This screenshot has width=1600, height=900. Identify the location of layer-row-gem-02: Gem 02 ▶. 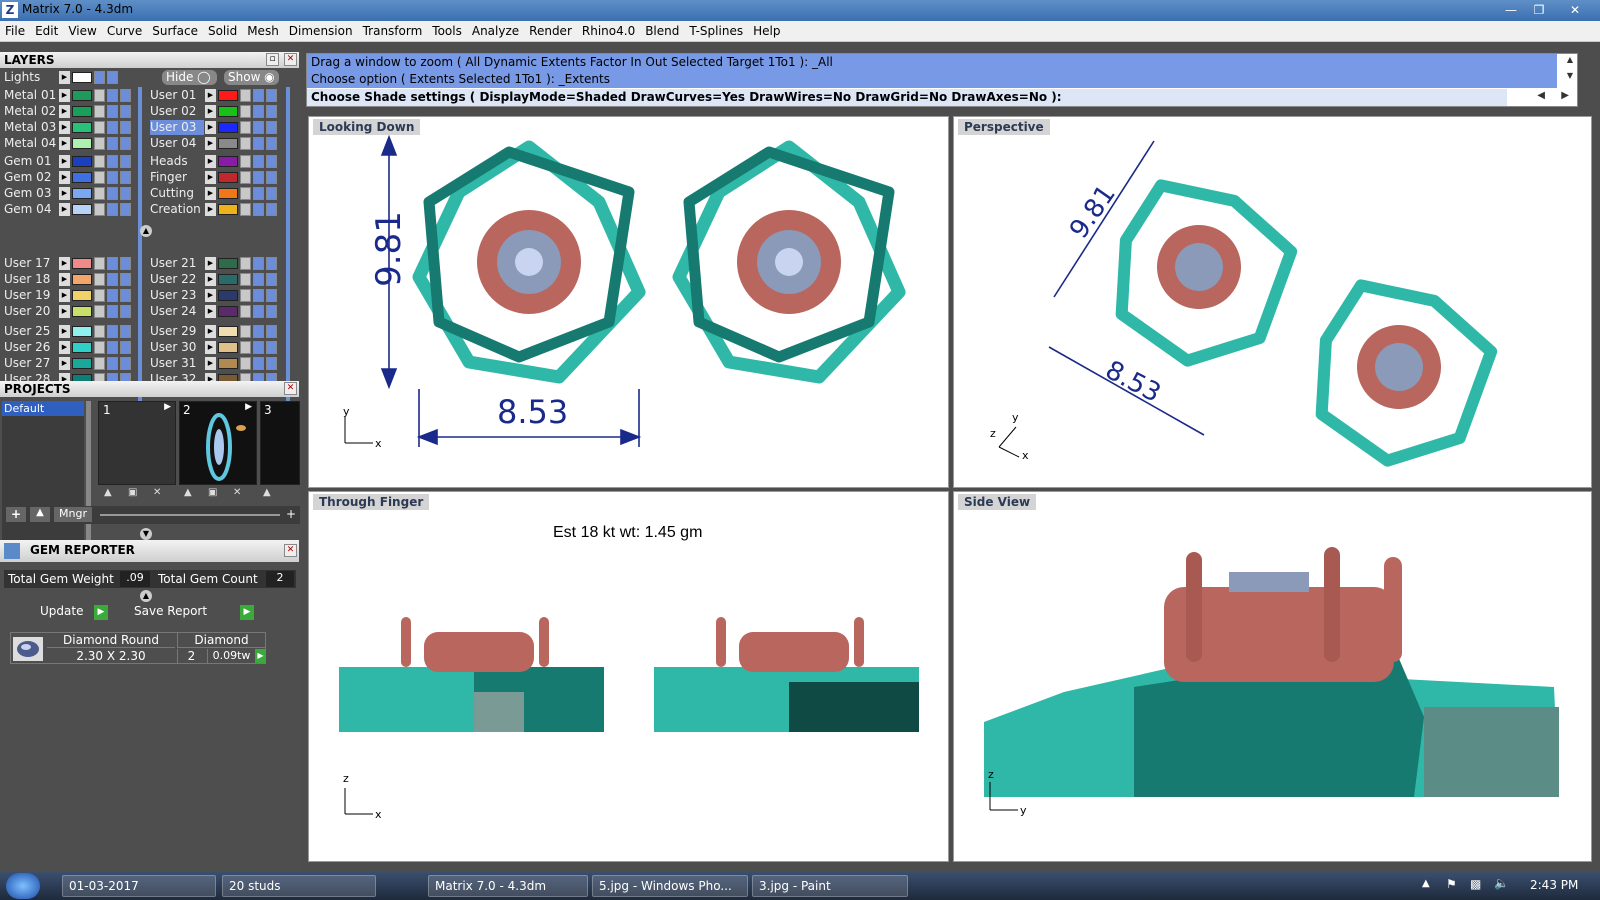
(74, 177).